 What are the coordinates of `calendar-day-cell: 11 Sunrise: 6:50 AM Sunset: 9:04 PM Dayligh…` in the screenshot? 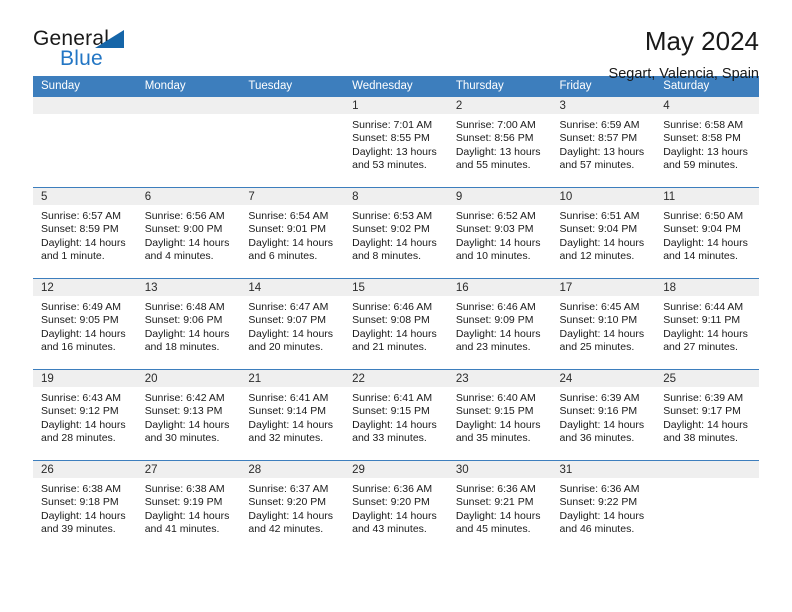 It's located at (707, 233).